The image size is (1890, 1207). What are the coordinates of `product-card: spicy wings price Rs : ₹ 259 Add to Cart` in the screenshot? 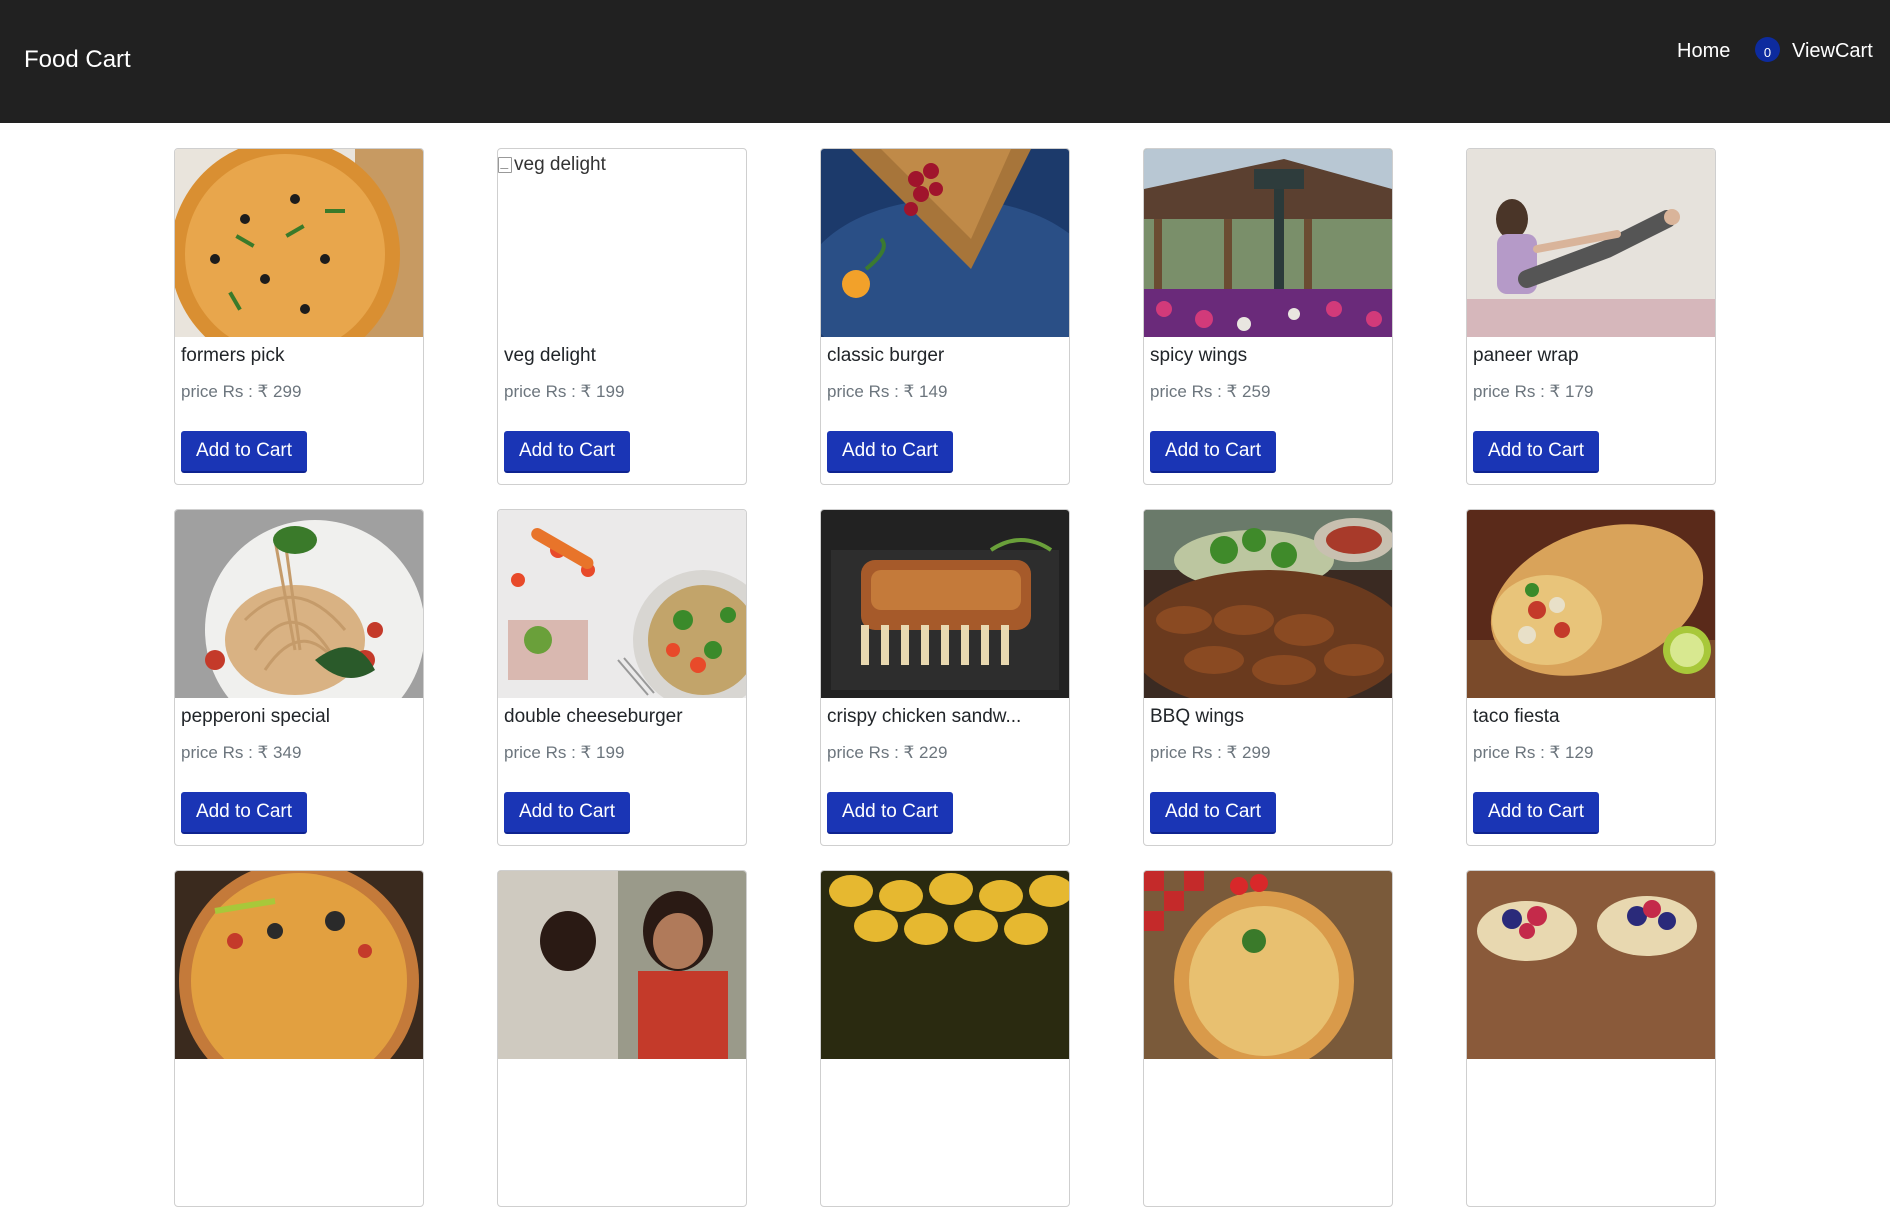 It's located at (1268, 316).